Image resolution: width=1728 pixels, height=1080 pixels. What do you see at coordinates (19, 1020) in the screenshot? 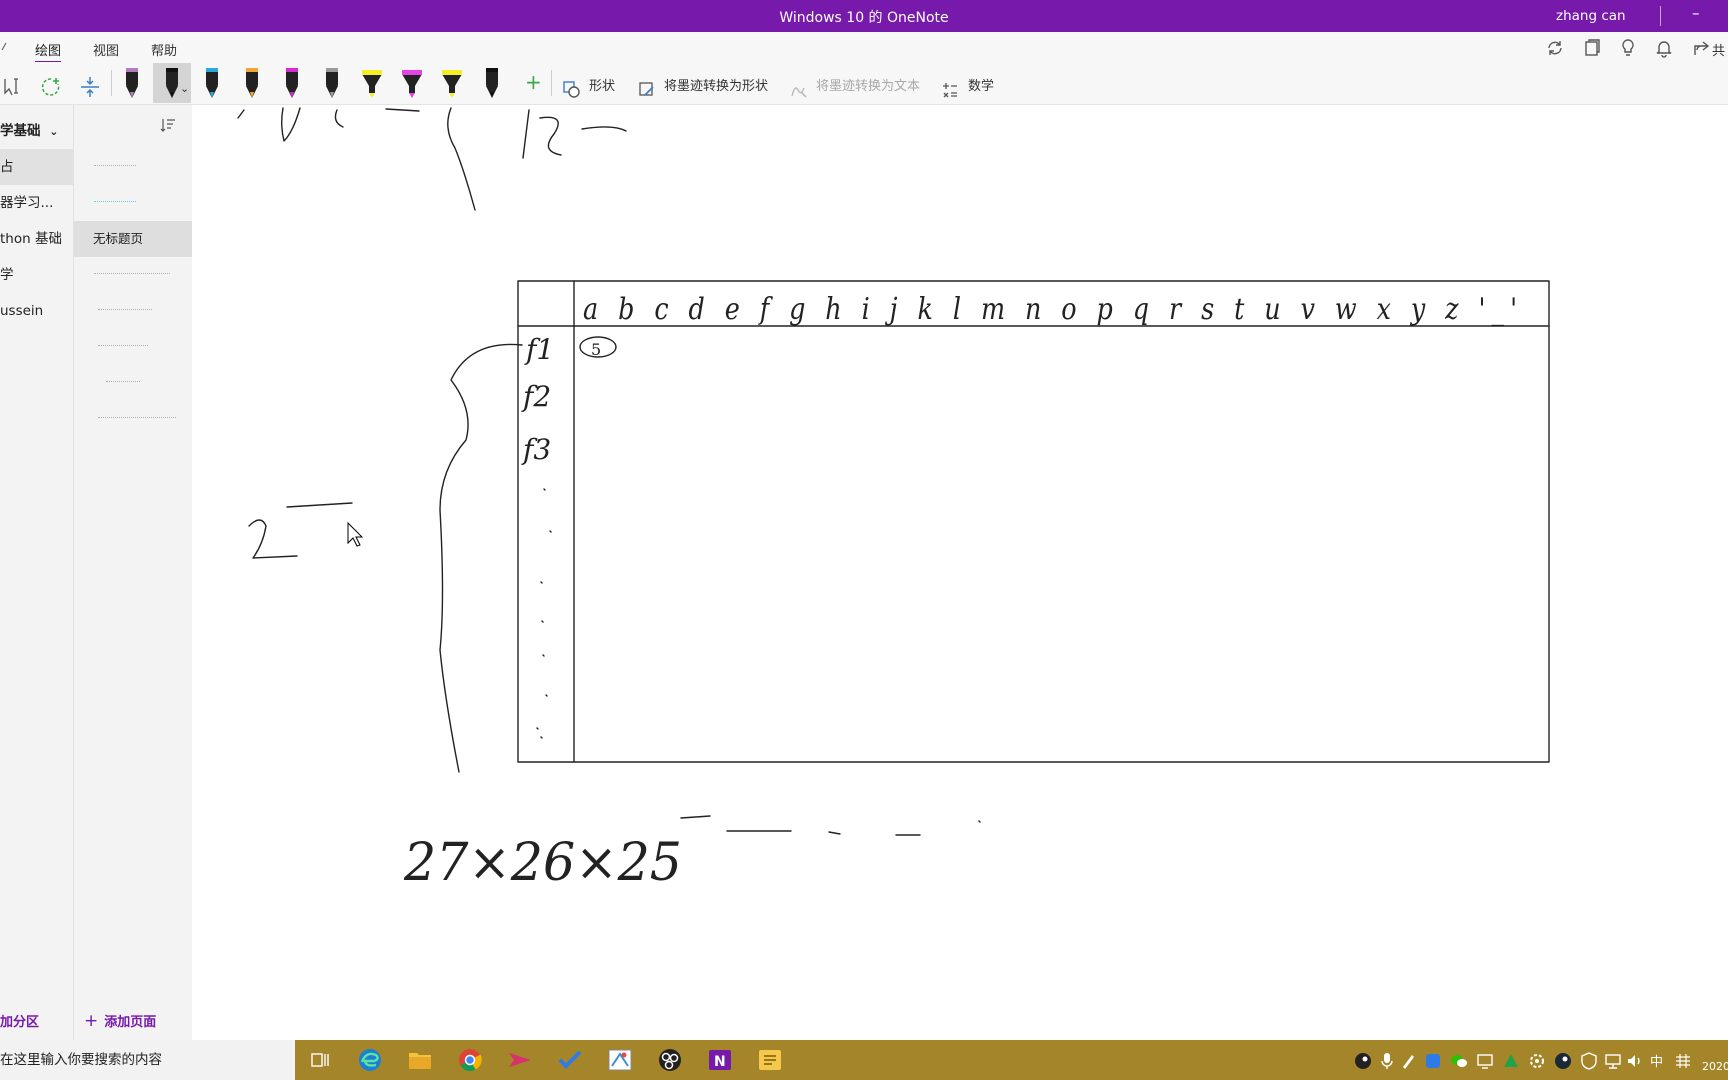
I see `add-section-button: 加分区` at bounding box center [19, 1020].